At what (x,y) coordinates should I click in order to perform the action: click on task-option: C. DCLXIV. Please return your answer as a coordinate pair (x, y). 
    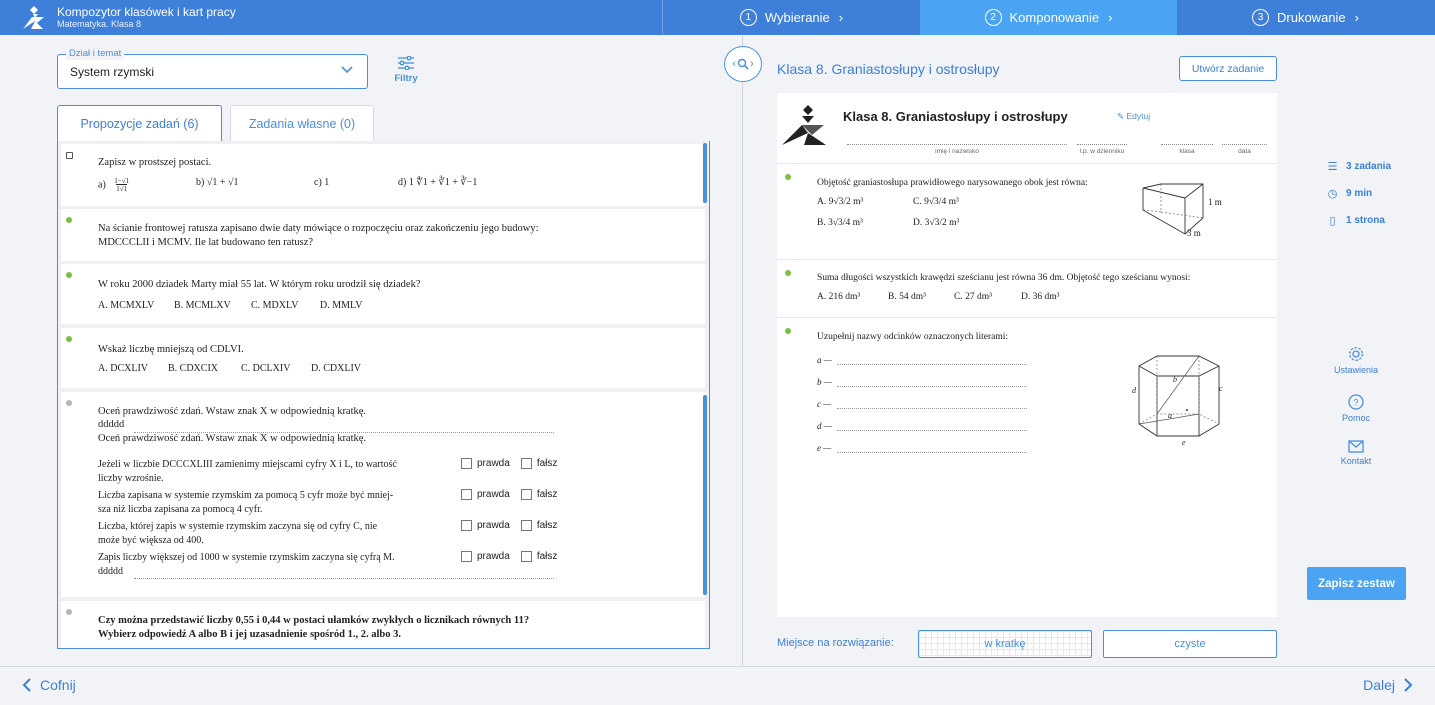
    Looking at the image, I should click on (266, 368).